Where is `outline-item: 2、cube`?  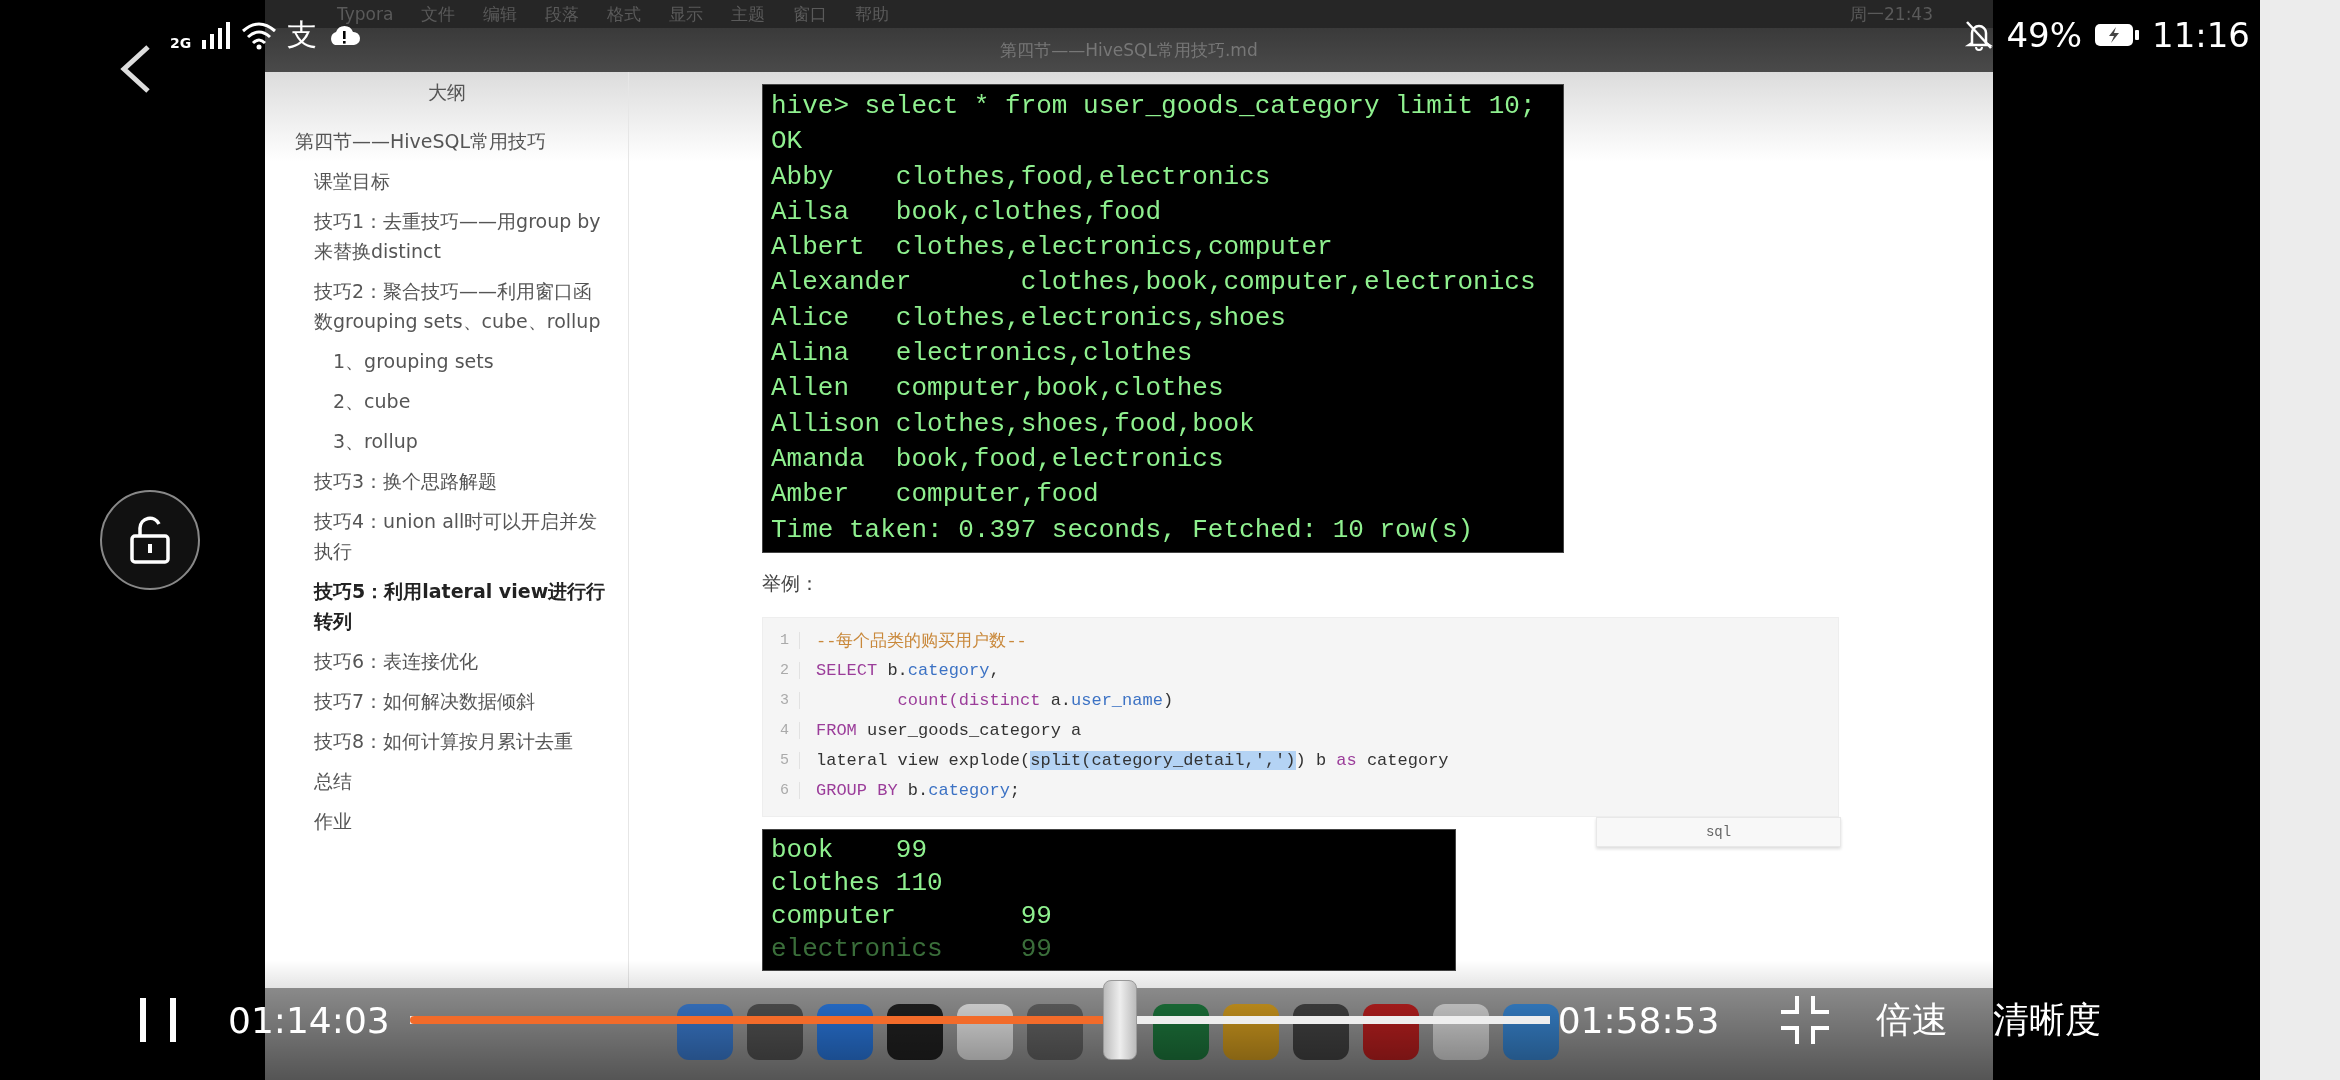 outline-item: 2、cube is located at coordinates (446, 401).